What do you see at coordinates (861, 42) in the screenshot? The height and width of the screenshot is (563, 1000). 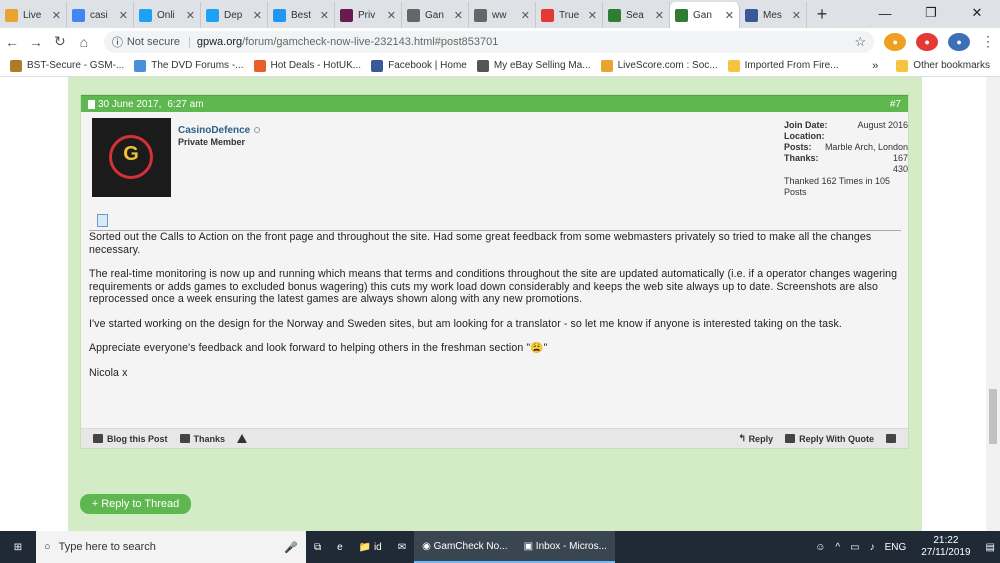 I see `bookmark-star-icon: ☆` at bounding box center [861, 42].